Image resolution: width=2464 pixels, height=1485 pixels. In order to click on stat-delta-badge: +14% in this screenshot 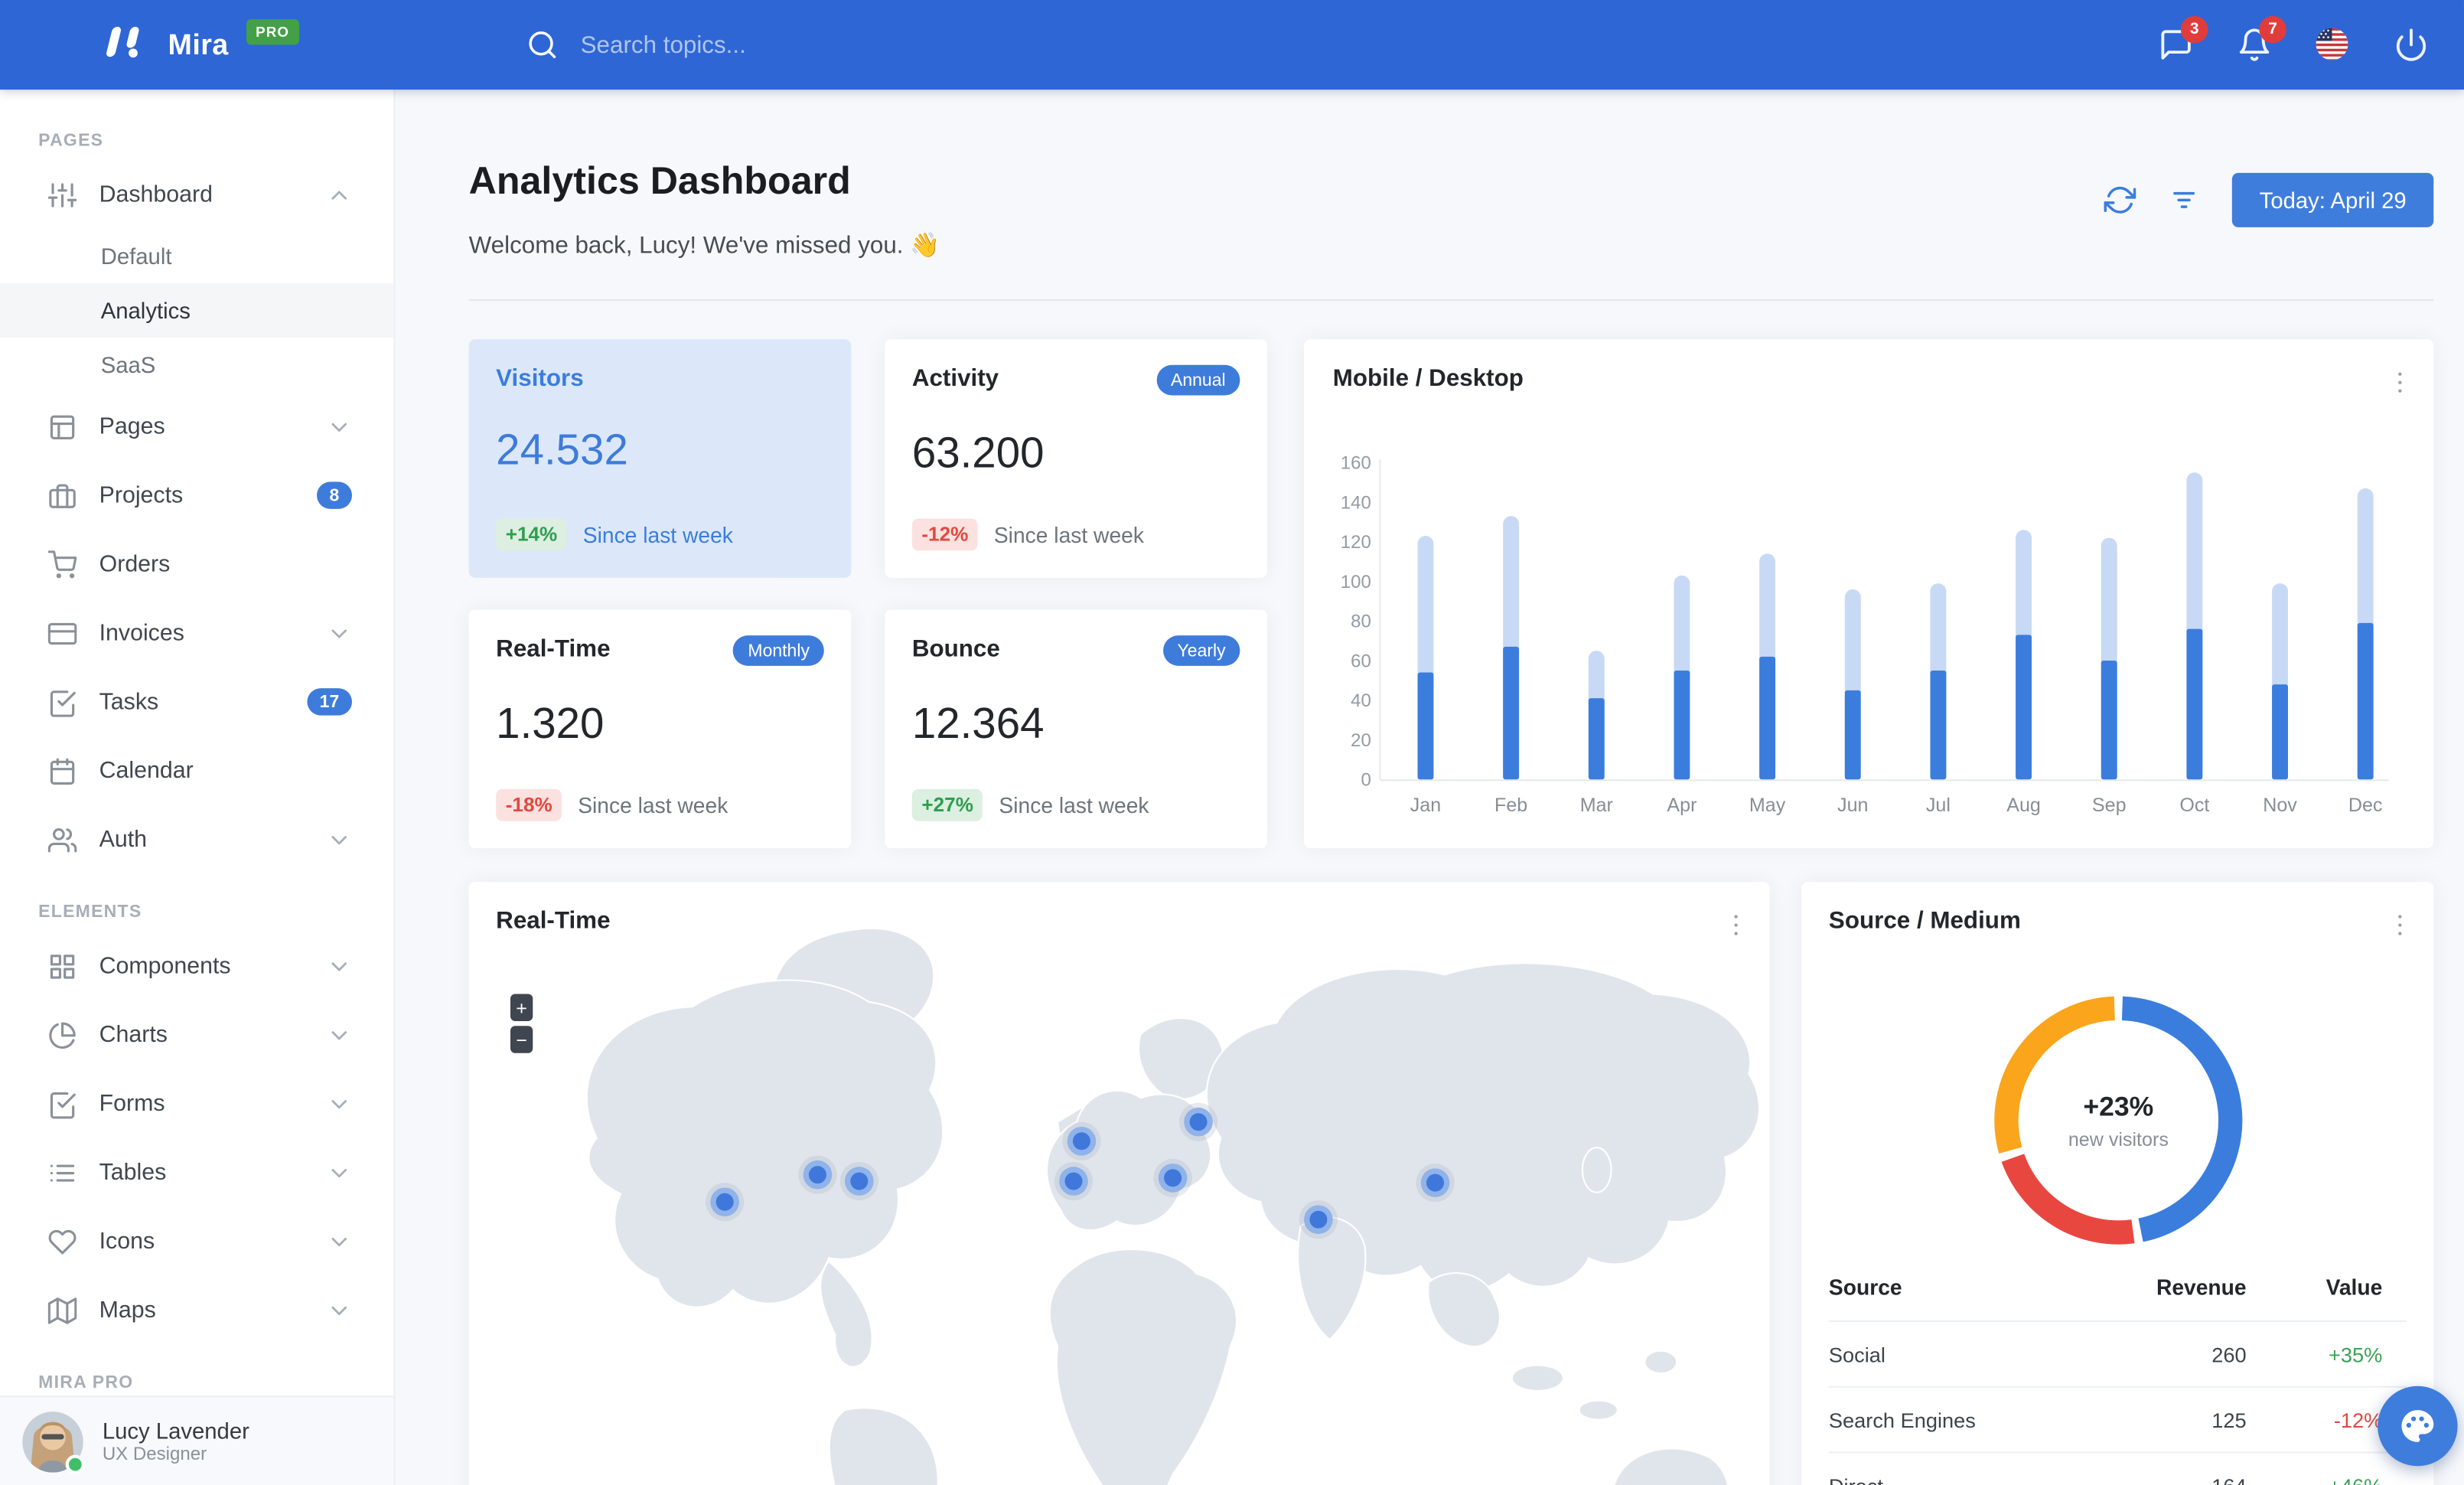, I will do `click(531, 534)`.